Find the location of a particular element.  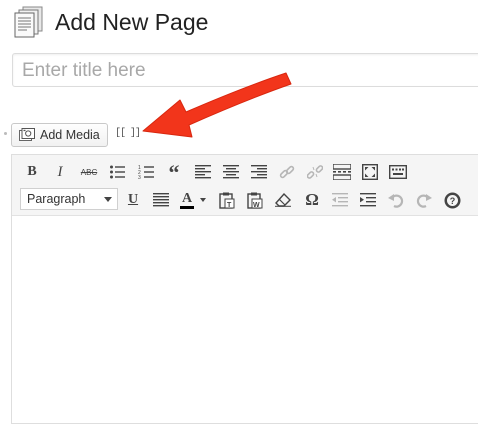

toolbar-toggle-icon is located at coordinates (398, 172).